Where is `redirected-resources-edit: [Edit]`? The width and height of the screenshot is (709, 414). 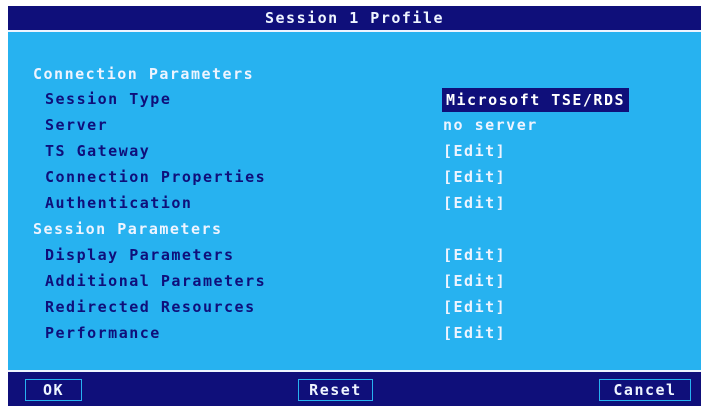
redirected-resources-edit: [Edit] is located at coordinates (474, 307).